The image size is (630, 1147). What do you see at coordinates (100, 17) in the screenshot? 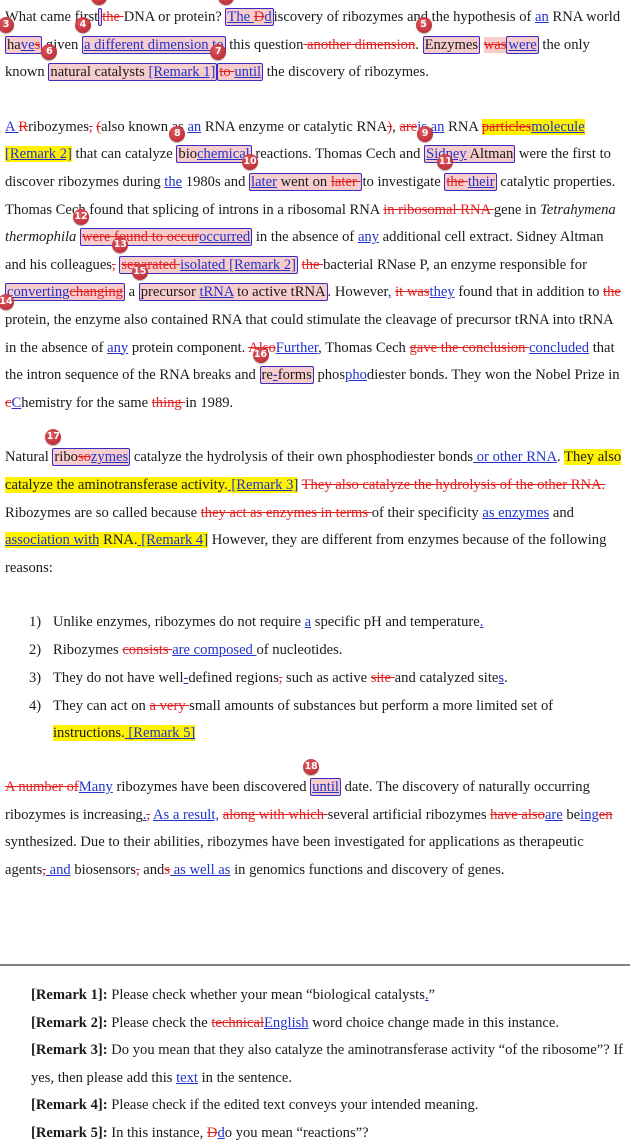
I see `comment-anchor-1: 1` at bounding box center [100, 17].